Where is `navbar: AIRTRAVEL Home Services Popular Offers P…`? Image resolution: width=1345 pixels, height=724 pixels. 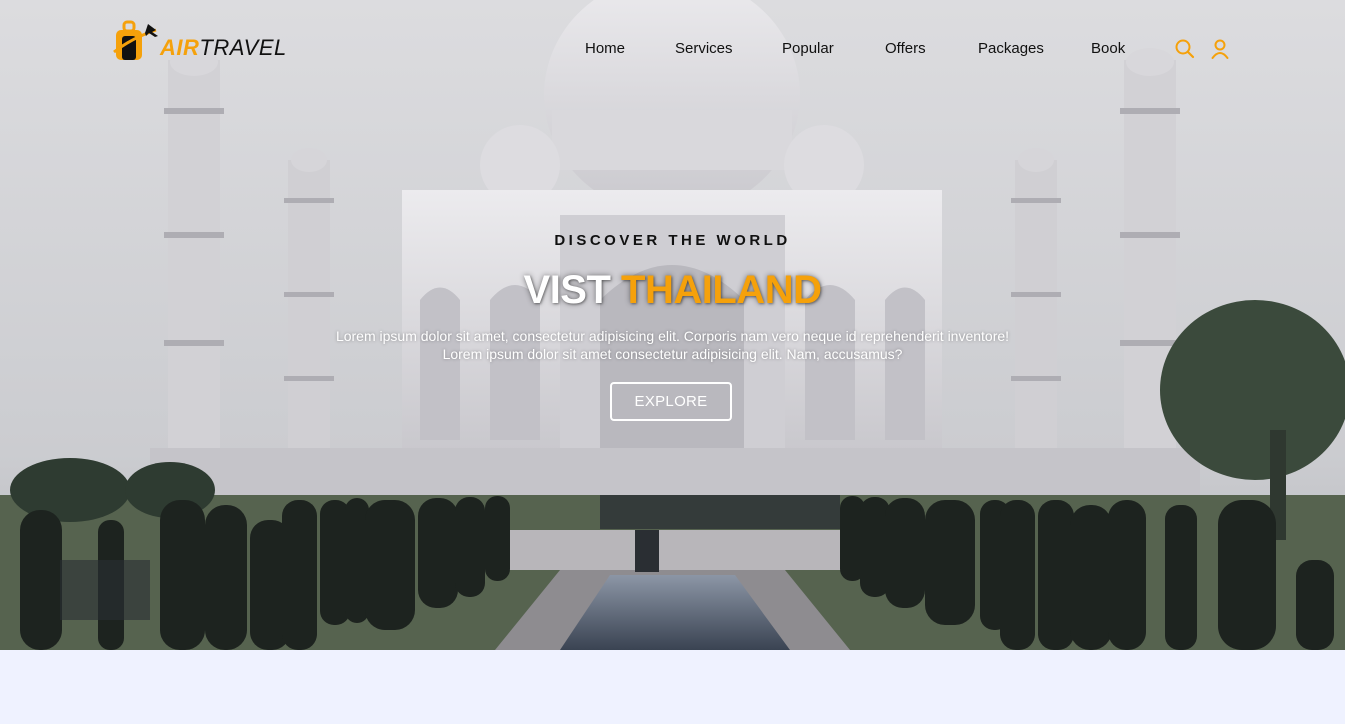
navbar: AIRTRAVEL Home Services Popular Offers P… is located at coordinates (672, 50).